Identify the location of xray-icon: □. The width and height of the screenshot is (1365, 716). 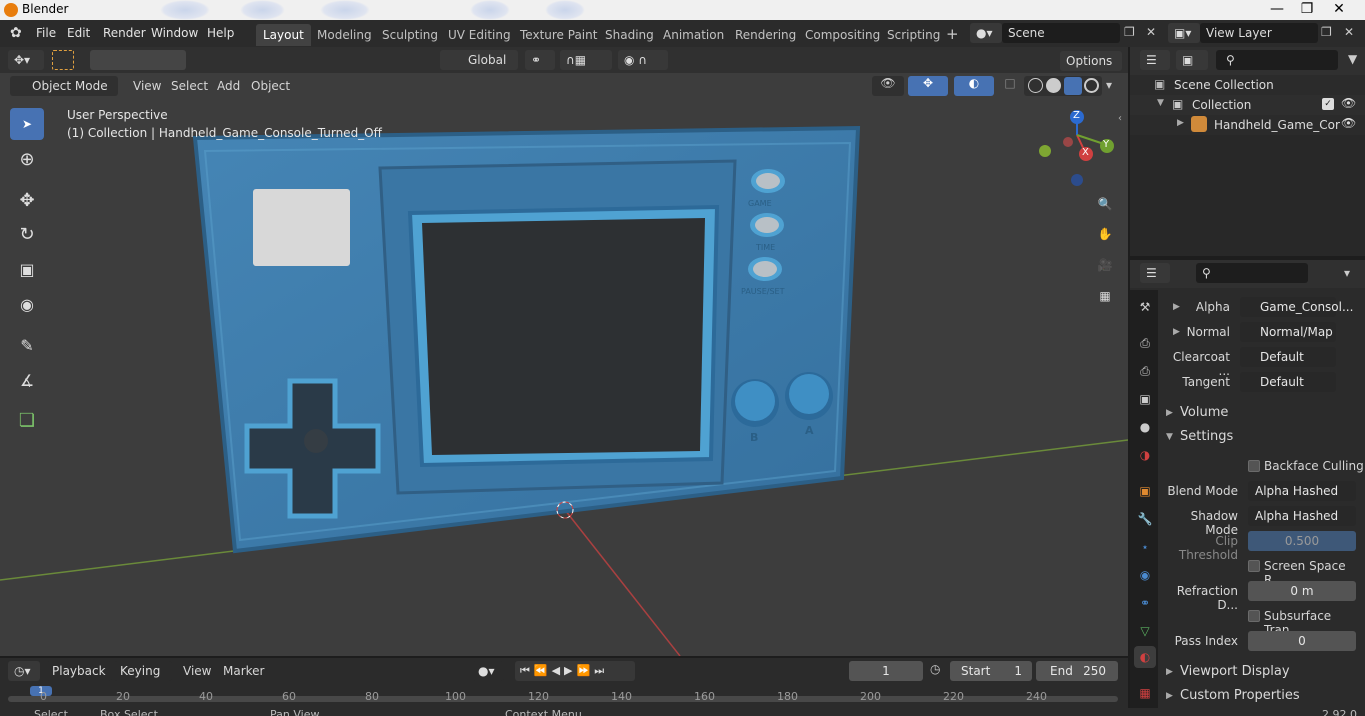
(1010, 86).